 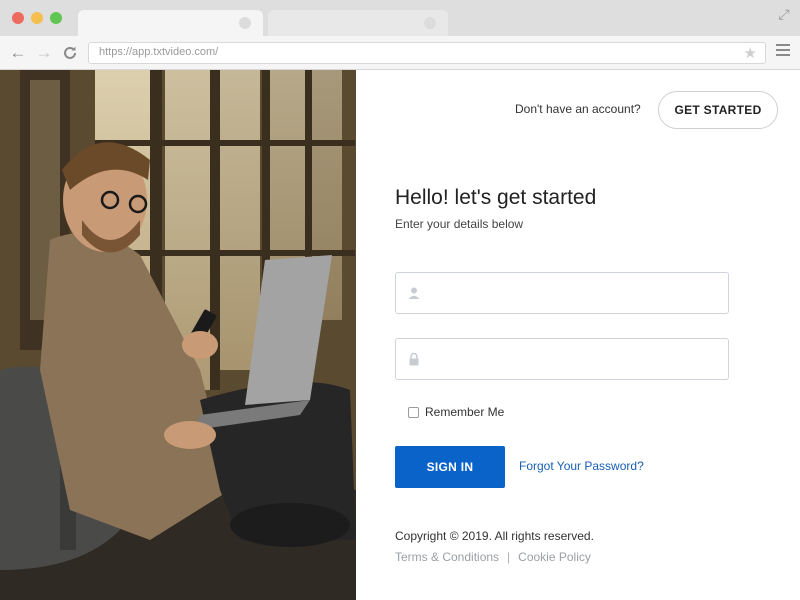 I want to click on reload-icon, so click(x=70, y=53).